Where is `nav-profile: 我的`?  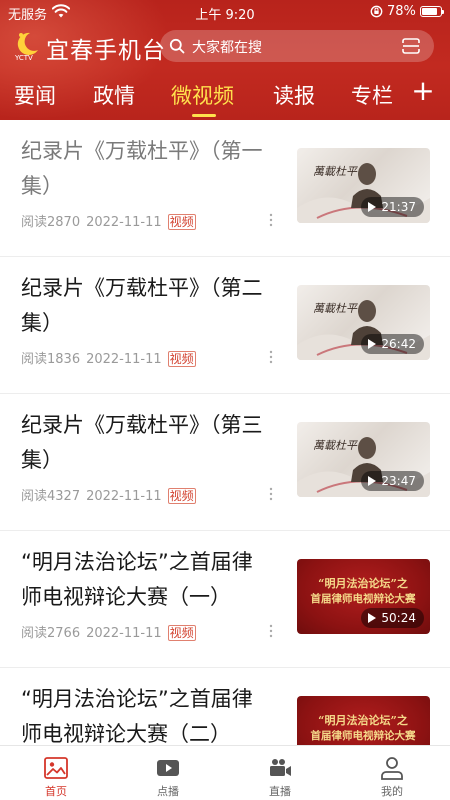
nav-profile: 我的 is located at coordinates (392, 773).